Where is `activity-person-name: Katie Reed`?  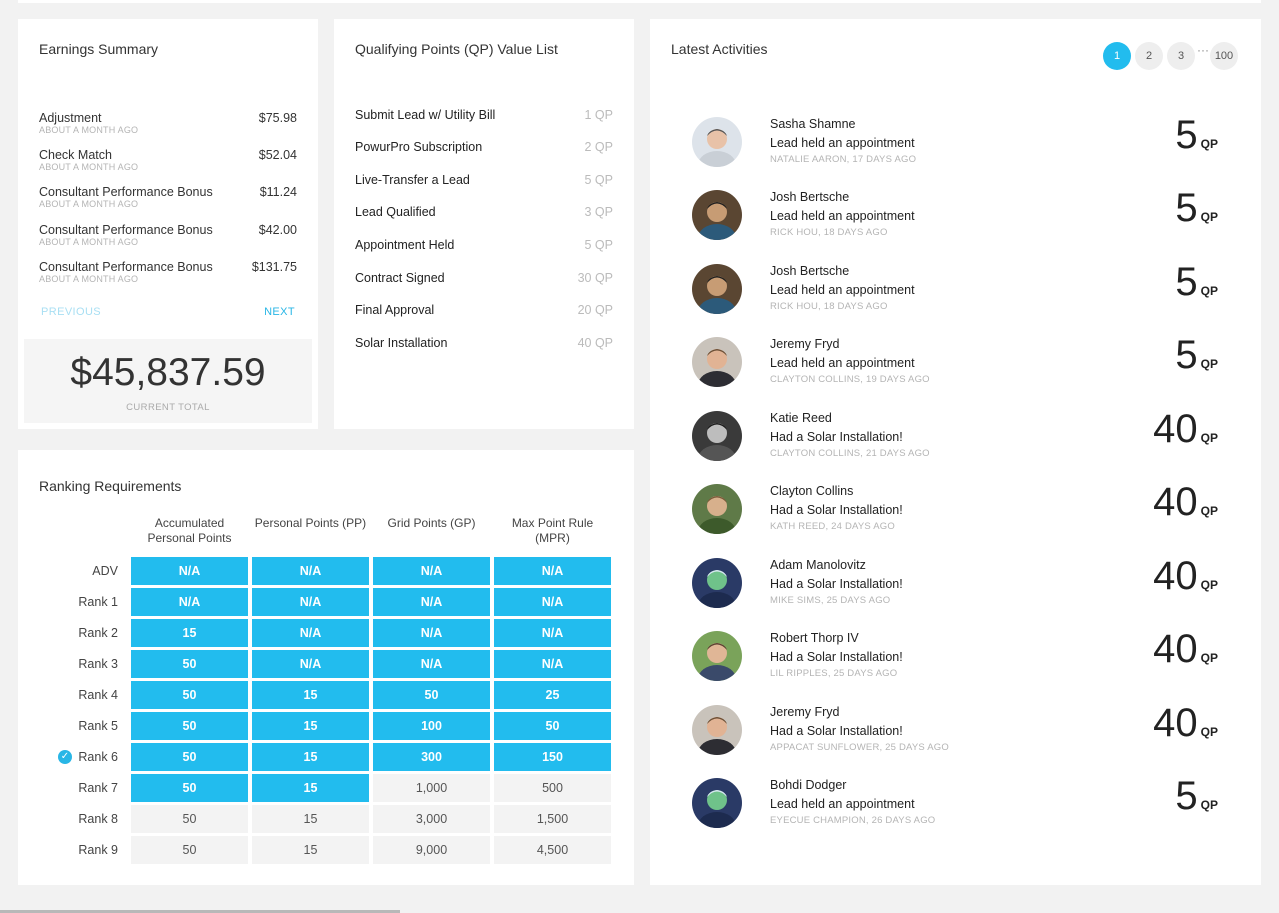 activity-person-name: Katie Reed is located at coordinates (801, 418).